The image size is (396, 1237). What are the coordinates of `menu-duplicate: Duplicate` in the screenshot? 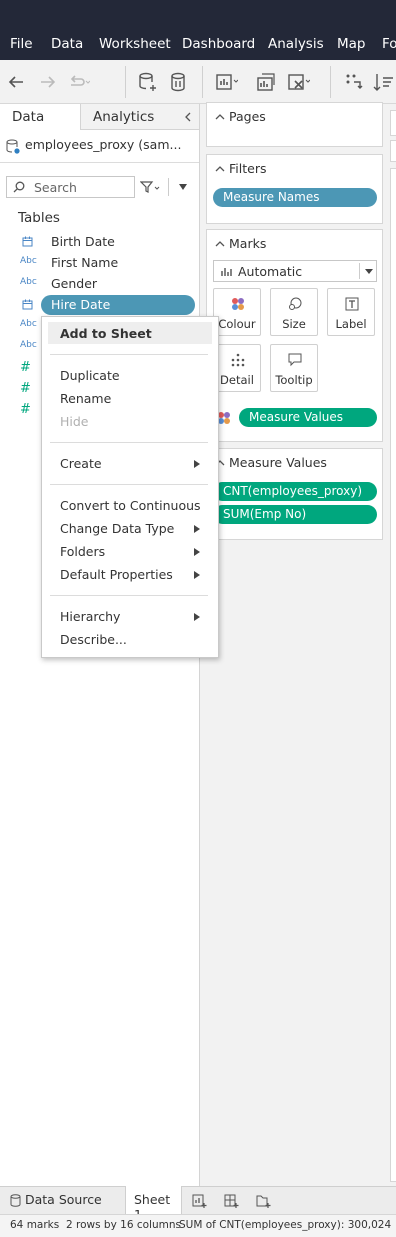 It's located at (90, 375).